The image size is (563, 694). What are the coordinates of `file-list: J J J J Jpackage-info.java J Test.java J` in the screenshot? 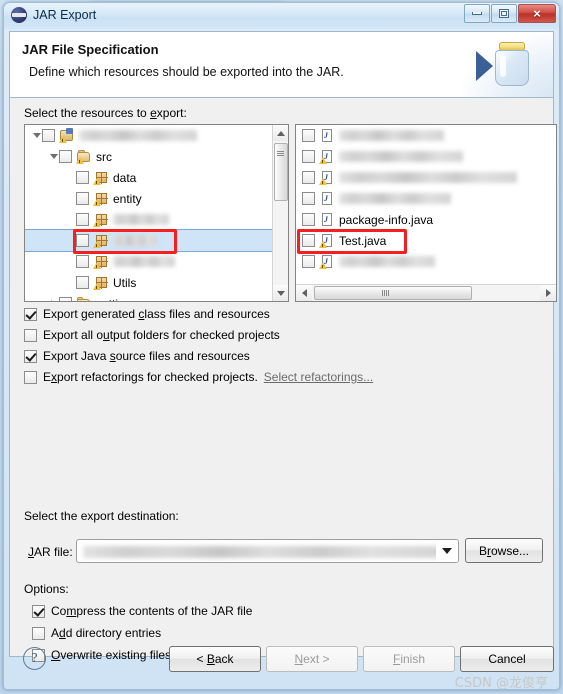 It's located at (426, 213).